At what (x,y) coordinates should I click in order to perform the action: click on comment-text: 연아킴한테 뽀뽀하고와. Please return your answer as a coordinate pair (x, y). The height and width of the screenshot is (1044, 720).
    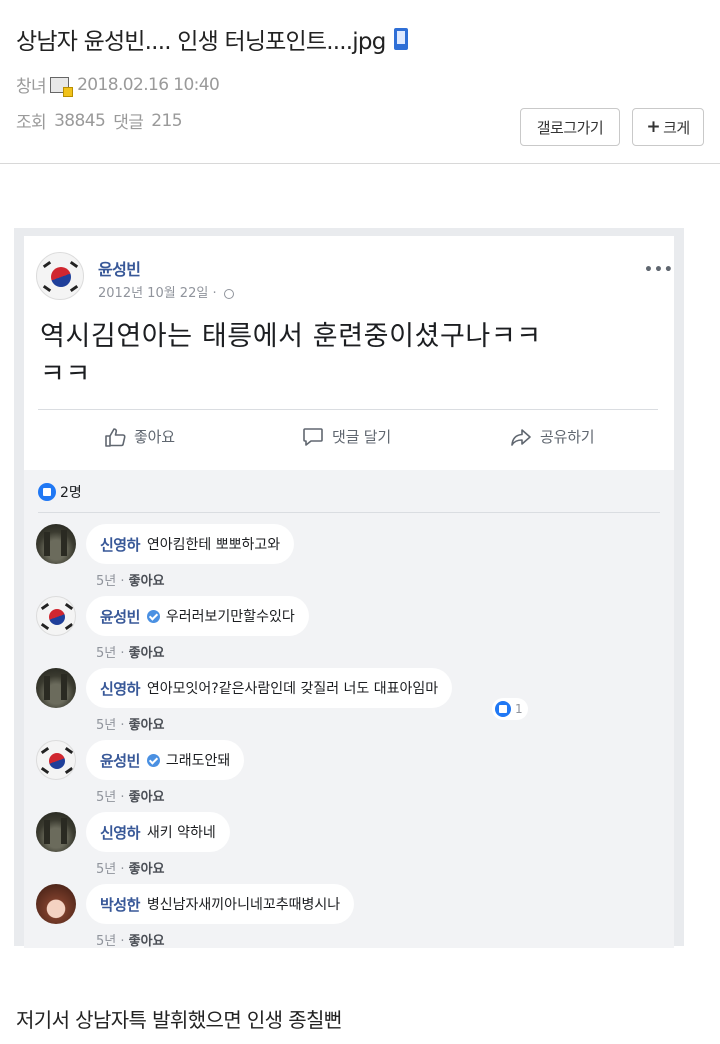
    Looking at the image, I should click on (213, 545).